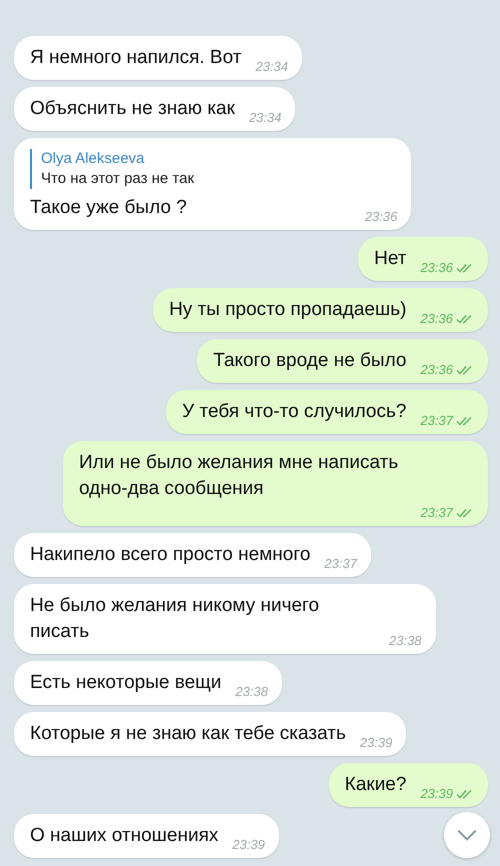 Image resolution: width=500 pixels, height=866 pixels. Describe the element at coordinates (239, 476) in the screenshot. I see `message-text: Или не было желания мне написать одно-два сообщения` at that location.